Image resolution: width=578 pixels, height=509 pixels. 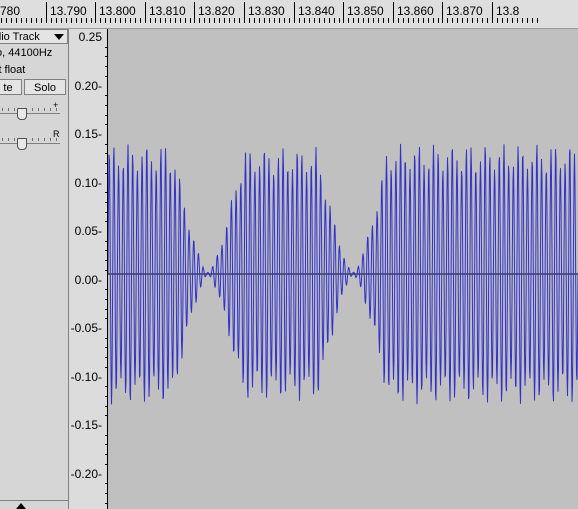 What do you see at coordinates (11, 87) in the screenshot?
I see `mute-button: te` at bounding box center [11, 87].